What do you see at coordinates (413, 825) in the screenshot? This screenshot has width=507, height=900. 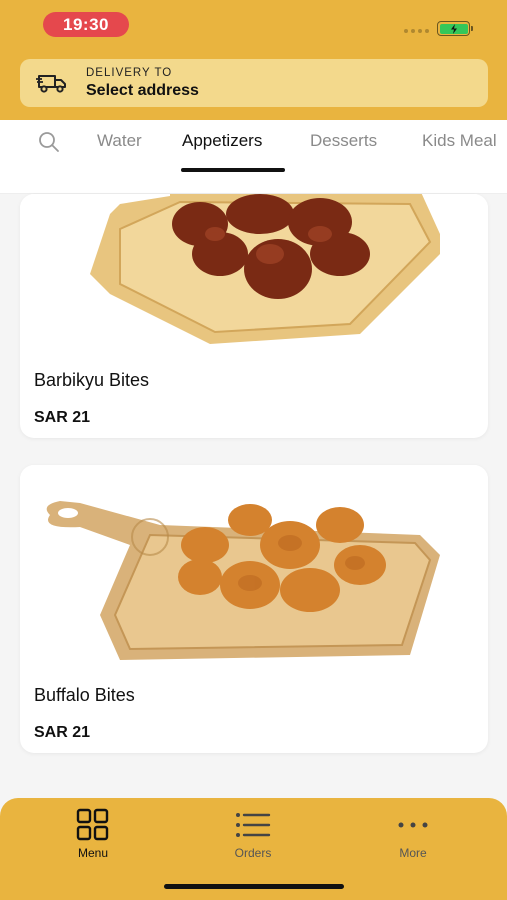 I see `more-dots-icon` at bounding box center [413, 825].